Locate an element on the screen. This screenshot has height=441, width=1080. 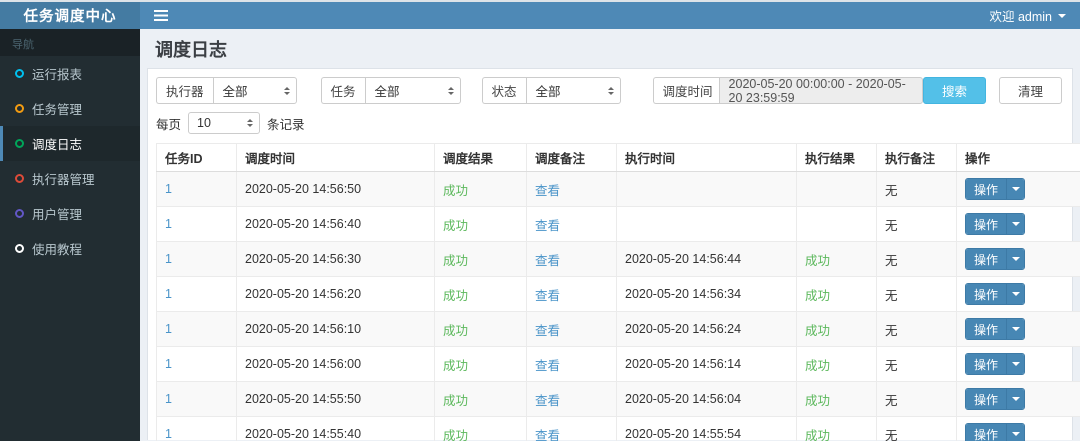
status-select: 全部 is located at coordinates (573, 90).